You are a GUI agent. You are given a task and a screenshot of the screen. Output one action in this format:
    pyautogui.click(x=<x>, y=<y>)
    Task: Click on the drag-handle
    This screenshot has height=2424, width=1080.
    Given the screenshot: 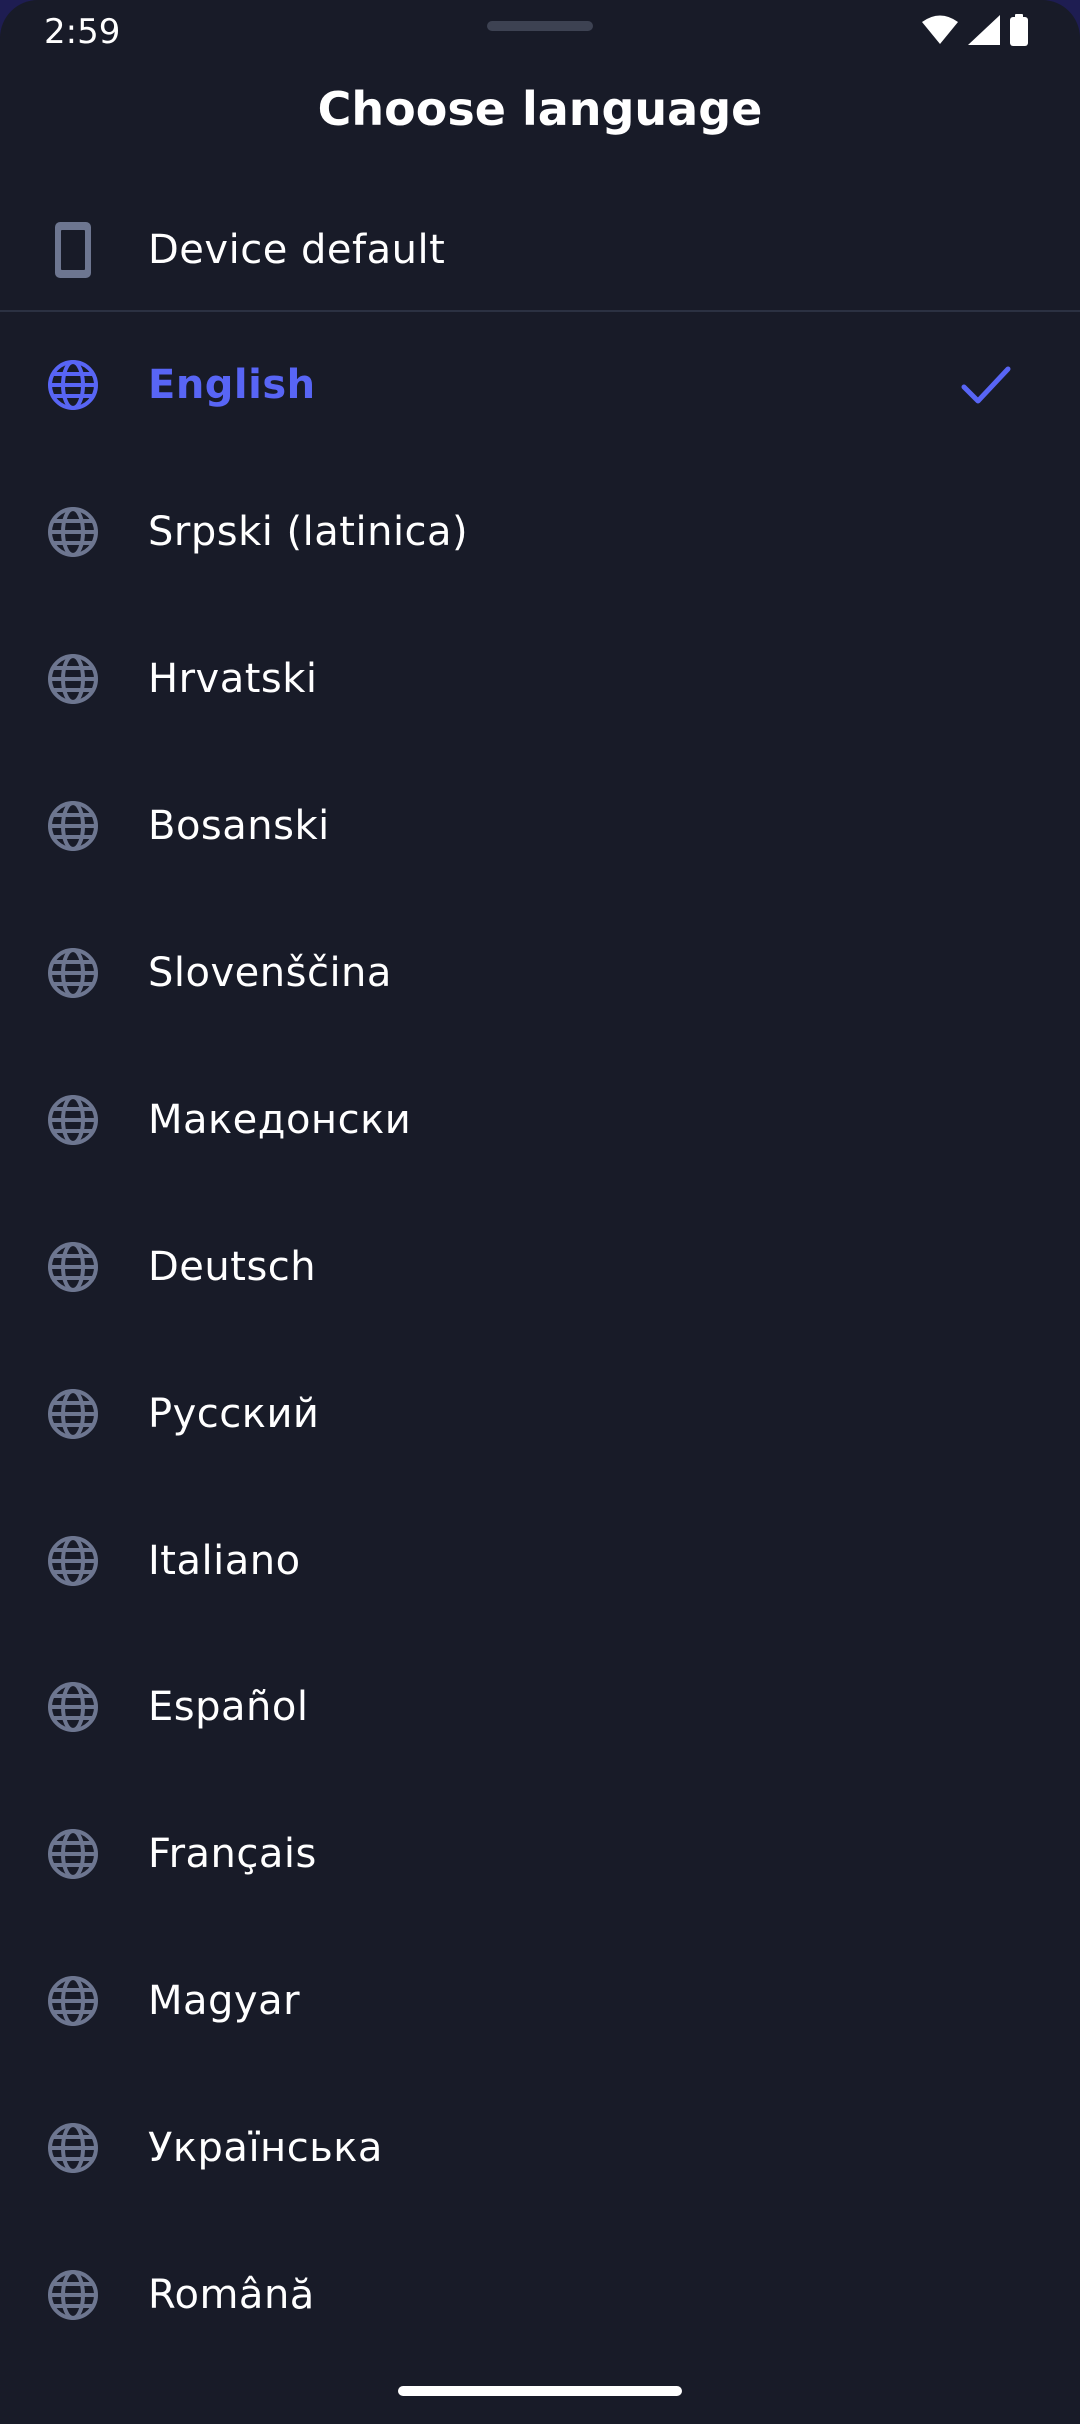 What is the action you would take?
    pyautogui.click(x=540, y=26)
    